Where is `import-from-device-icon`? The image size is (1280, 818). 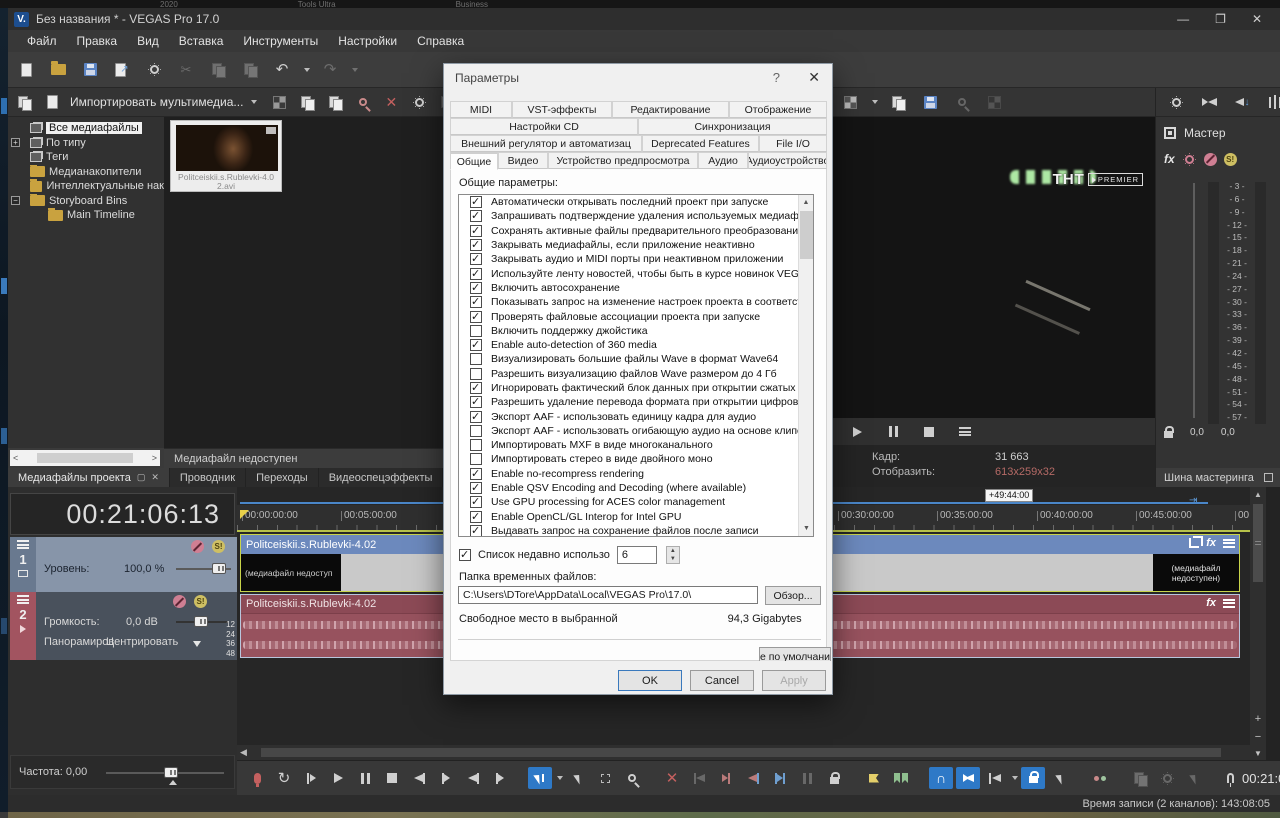 import-from-device-icon is located at coordinates (335, 102).